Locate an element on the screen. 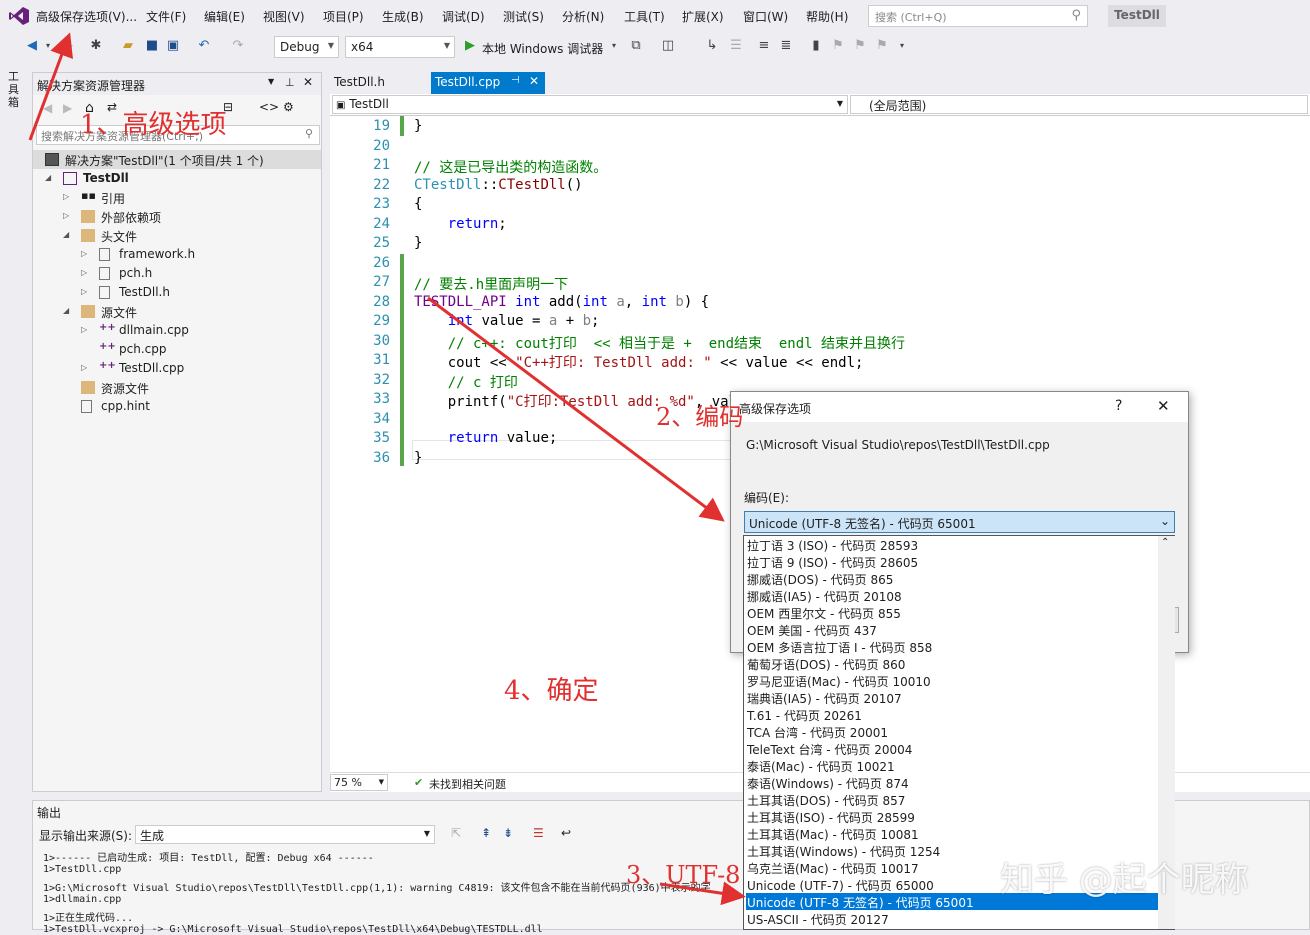 The height and width of the screenshot is (935, 1310). watermark: 知乎 @起个昵称 is located at coordinates (1124, 880).